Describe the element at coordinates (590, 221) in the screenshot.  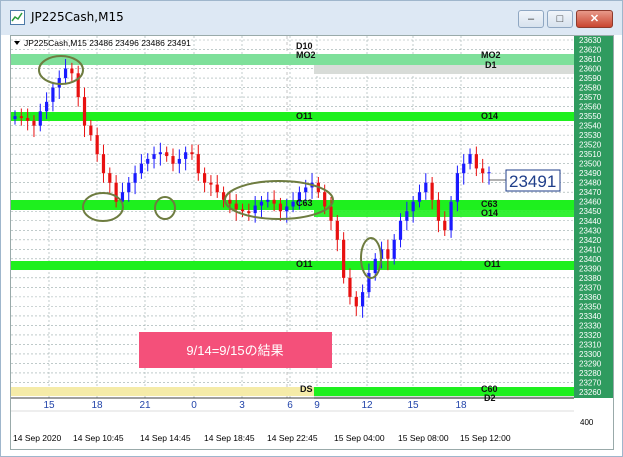
I see `price-tick-label: 23440` at that location.